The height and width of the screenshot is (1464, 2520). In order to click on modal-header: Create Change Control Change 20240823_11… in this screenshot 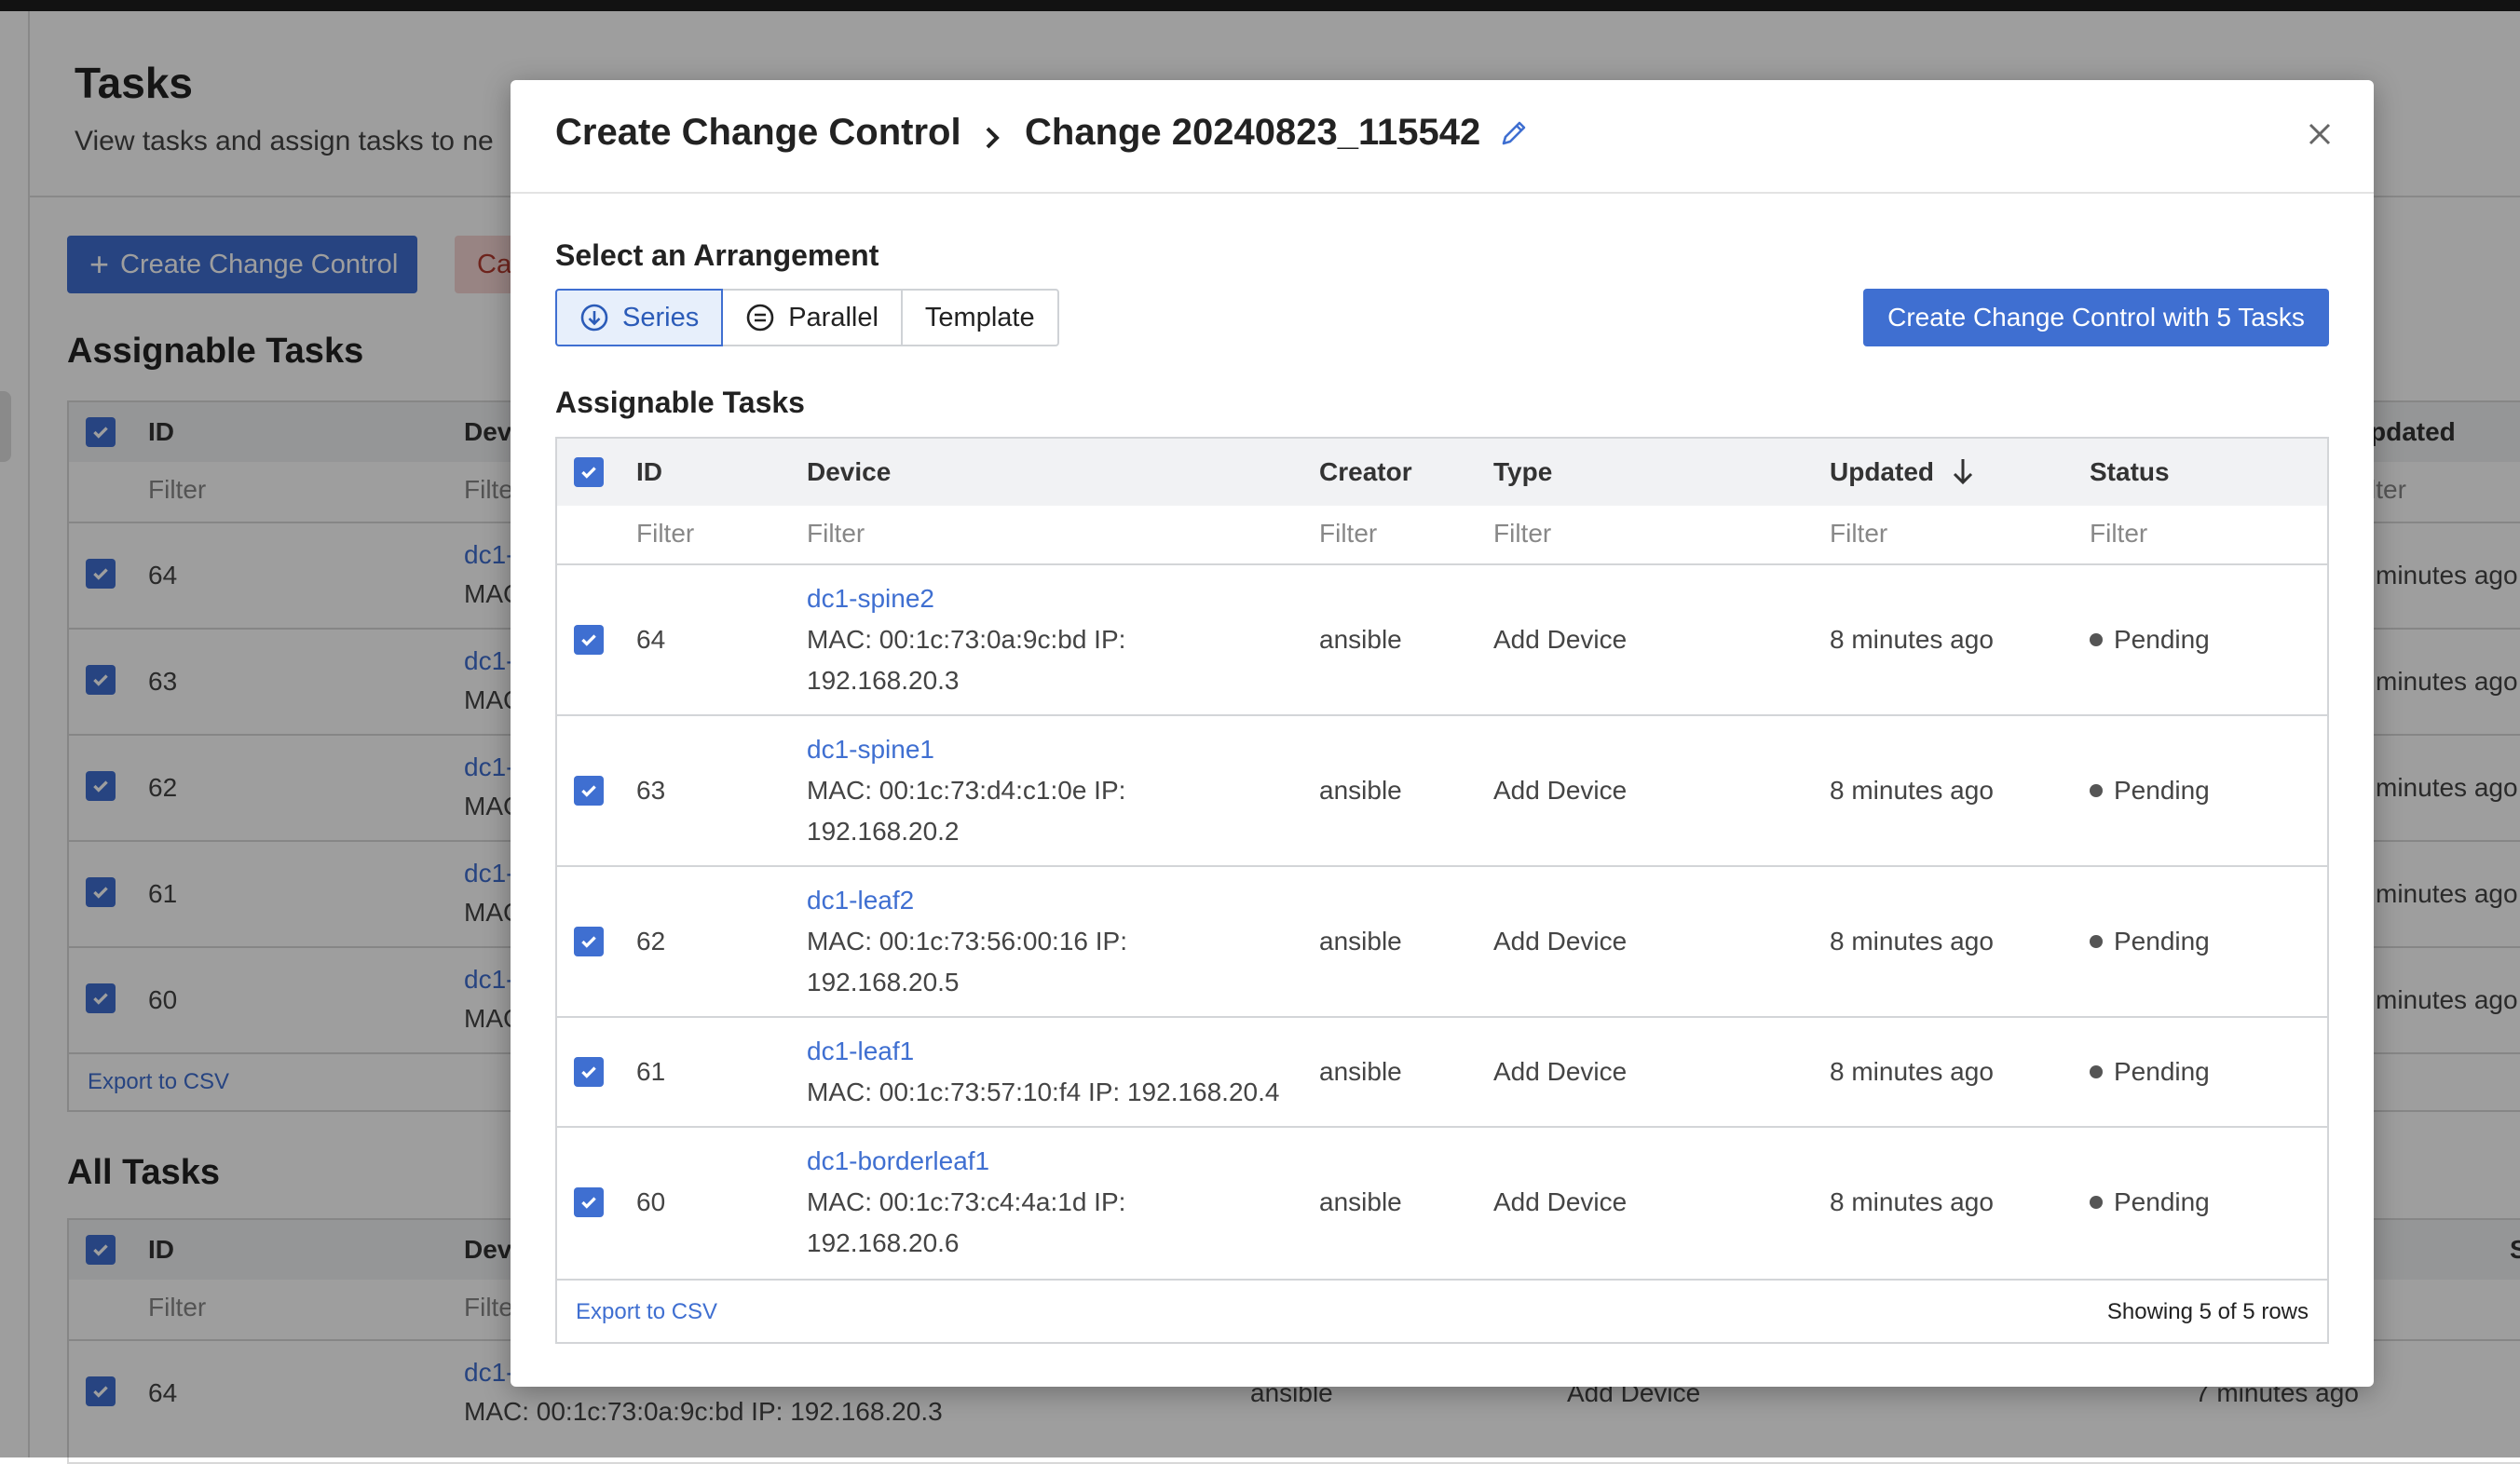, I will do `click(1442, 137)`.